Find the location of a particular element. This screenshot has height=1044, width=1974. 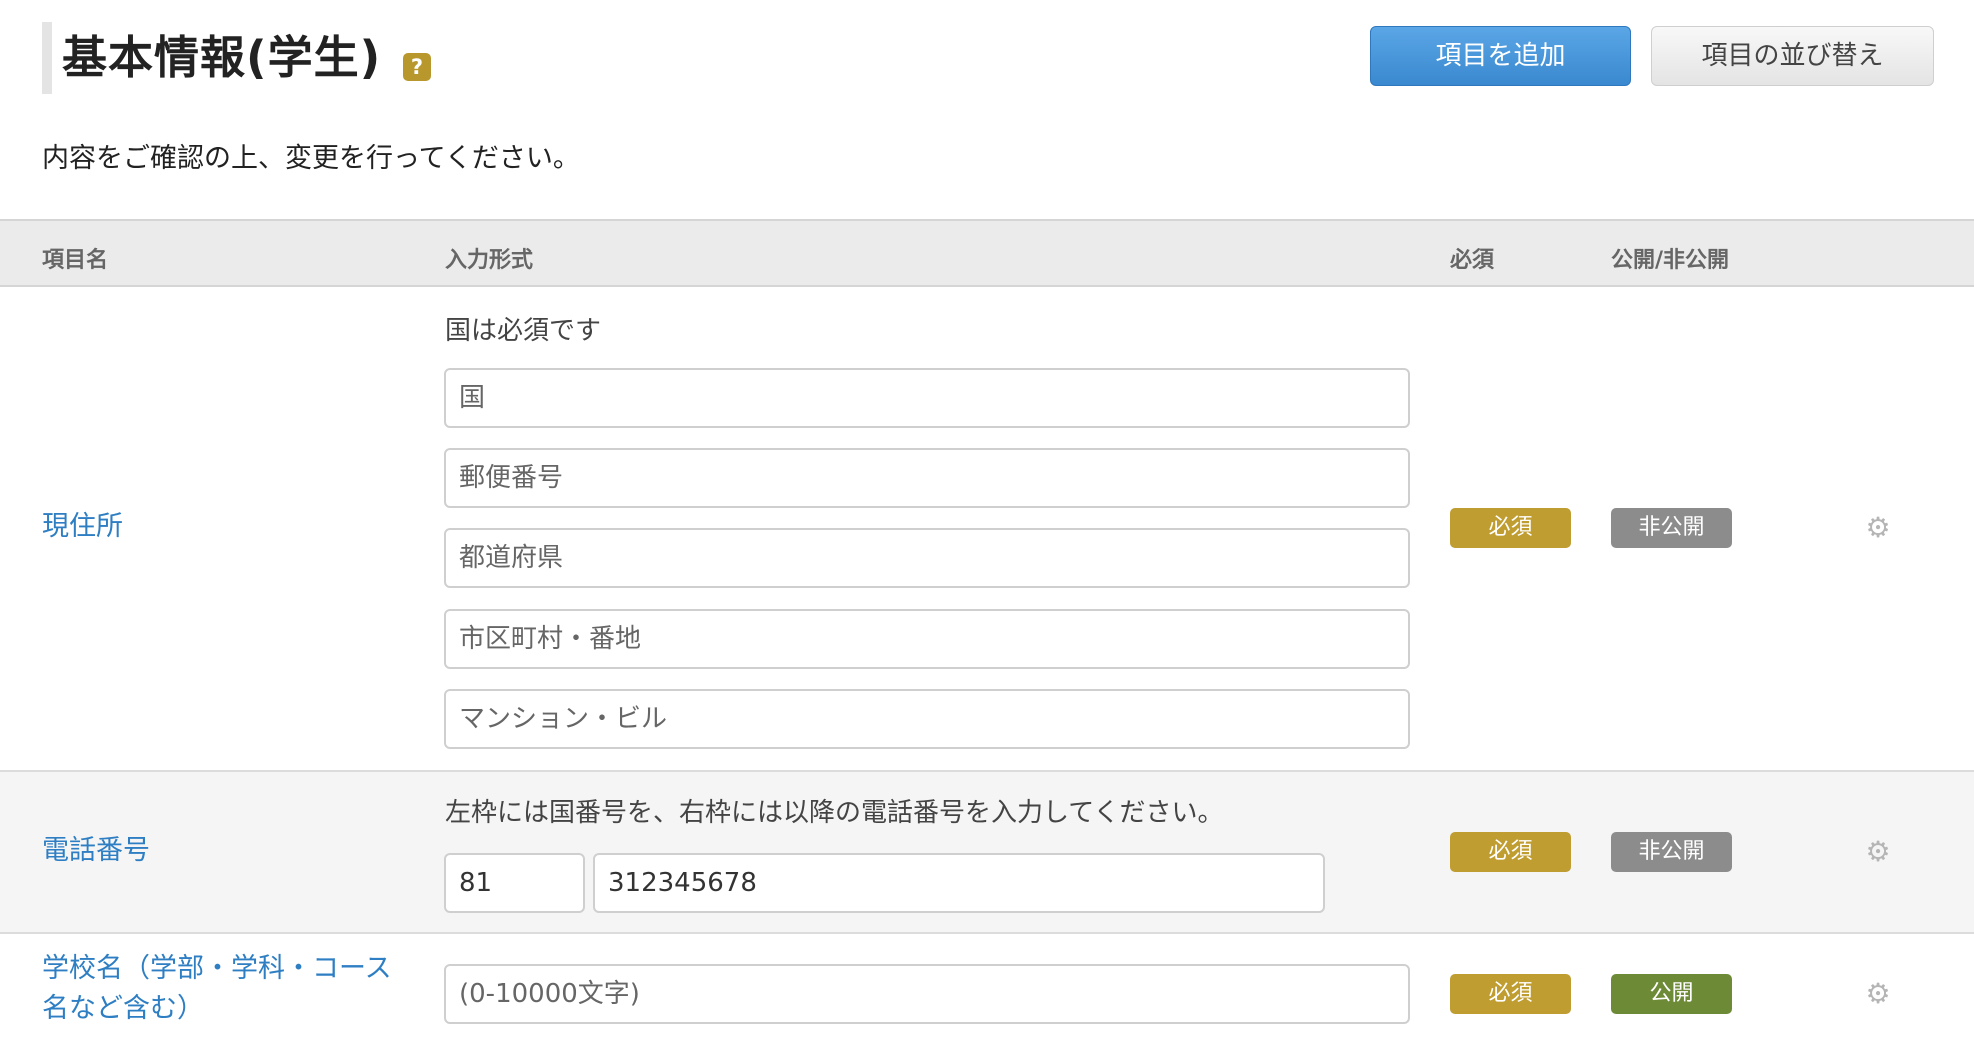

title-accent-bar is located at coordinates (47, 58).